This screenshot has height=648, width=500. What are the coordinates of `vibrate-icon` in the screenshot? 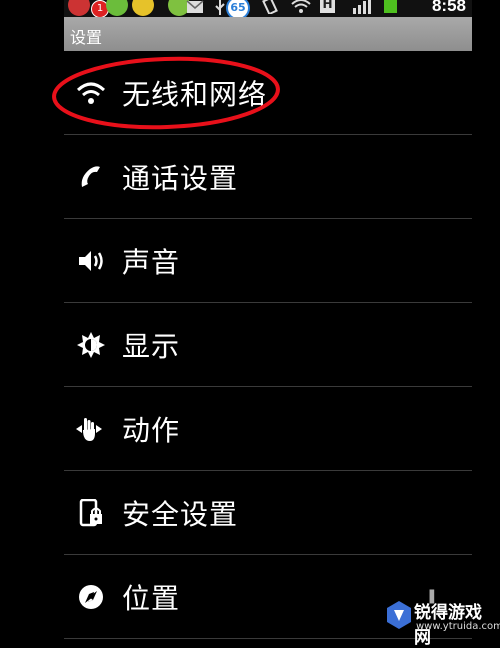 It's located at (270, 7).